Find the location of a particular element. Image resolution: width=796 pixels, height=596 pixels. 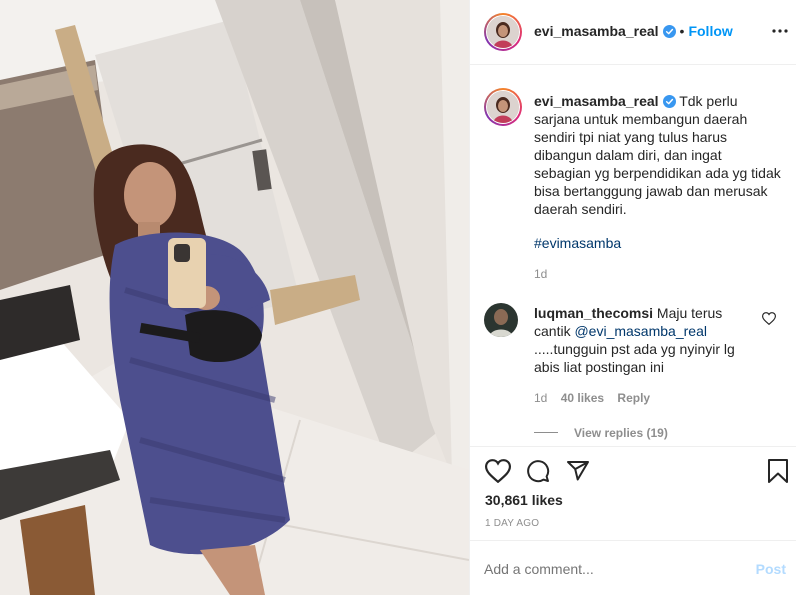

post-header: evi_masamba_real • Follow is located at coordinates (633, 32).